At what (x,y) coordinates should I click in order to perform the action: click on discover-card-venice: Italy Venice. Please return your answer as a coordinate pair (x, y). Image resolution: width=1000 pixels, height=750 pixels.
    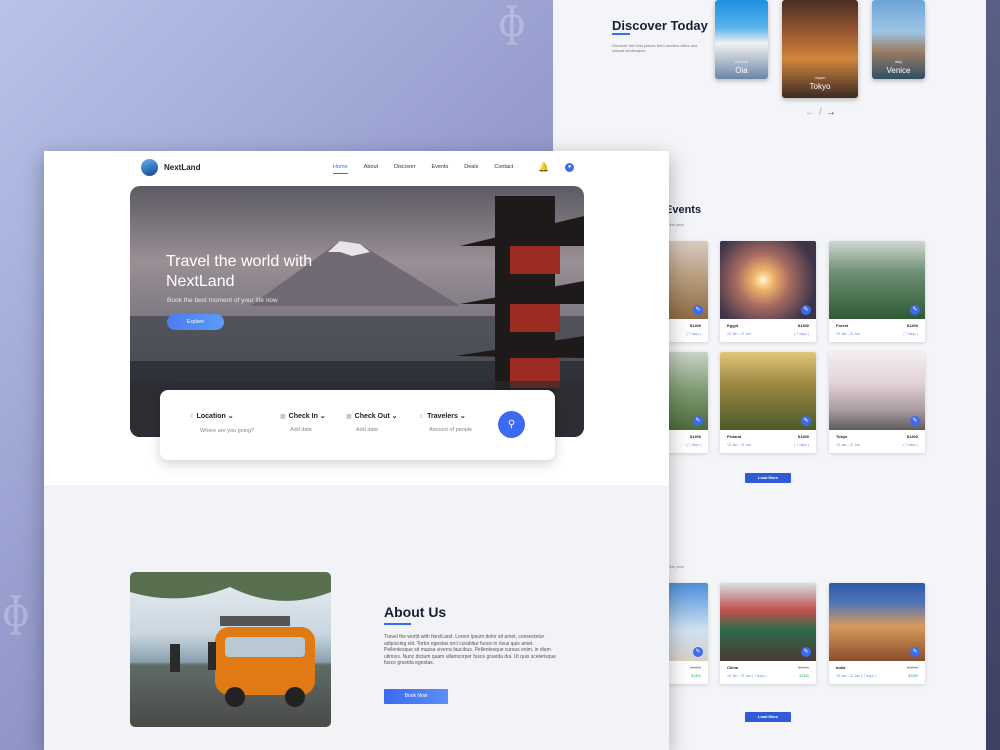
    Looking at the image, I should click on (898, 39).